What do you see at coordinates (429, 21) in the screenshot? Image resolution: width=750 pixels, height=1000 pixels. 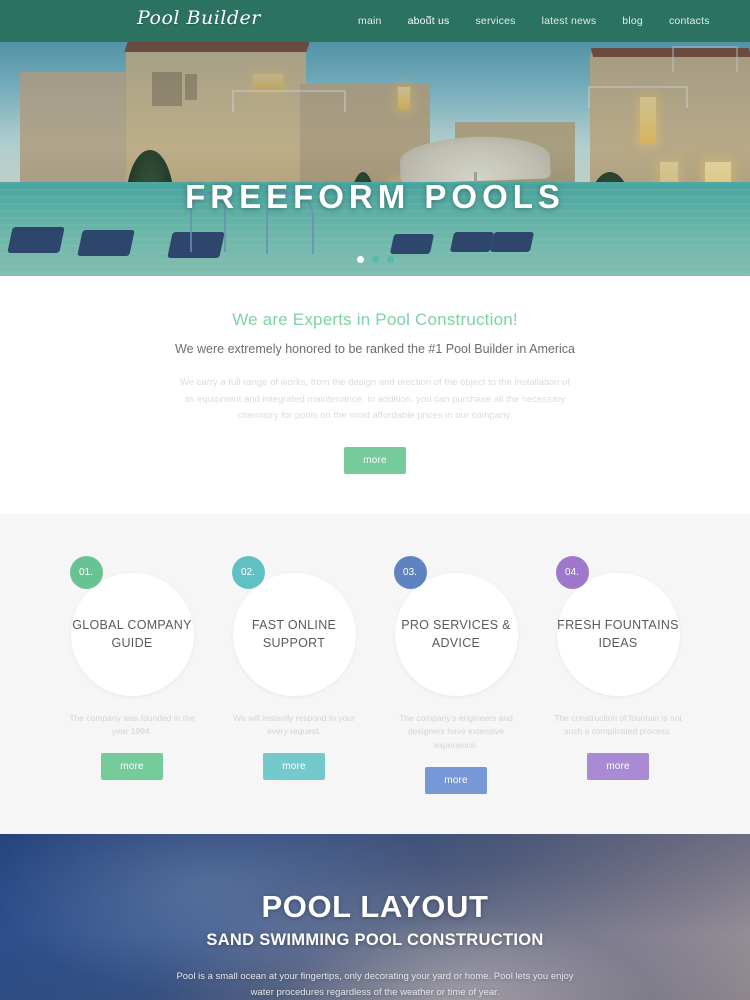 I see `nav-item-about-us: about us` at bounding box center [429, 21].